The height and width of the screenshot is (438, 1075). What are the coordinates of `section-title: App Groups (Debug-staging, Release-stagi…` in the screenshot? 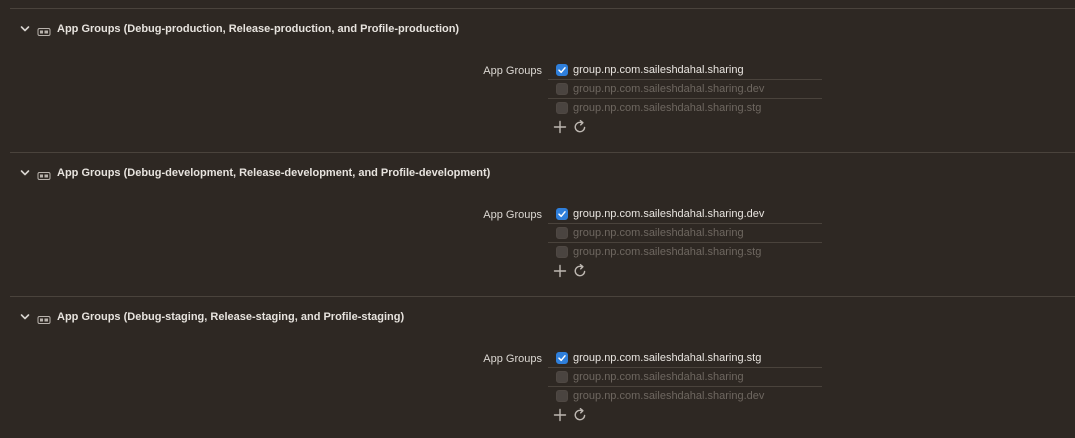 It's located at (231, 317).